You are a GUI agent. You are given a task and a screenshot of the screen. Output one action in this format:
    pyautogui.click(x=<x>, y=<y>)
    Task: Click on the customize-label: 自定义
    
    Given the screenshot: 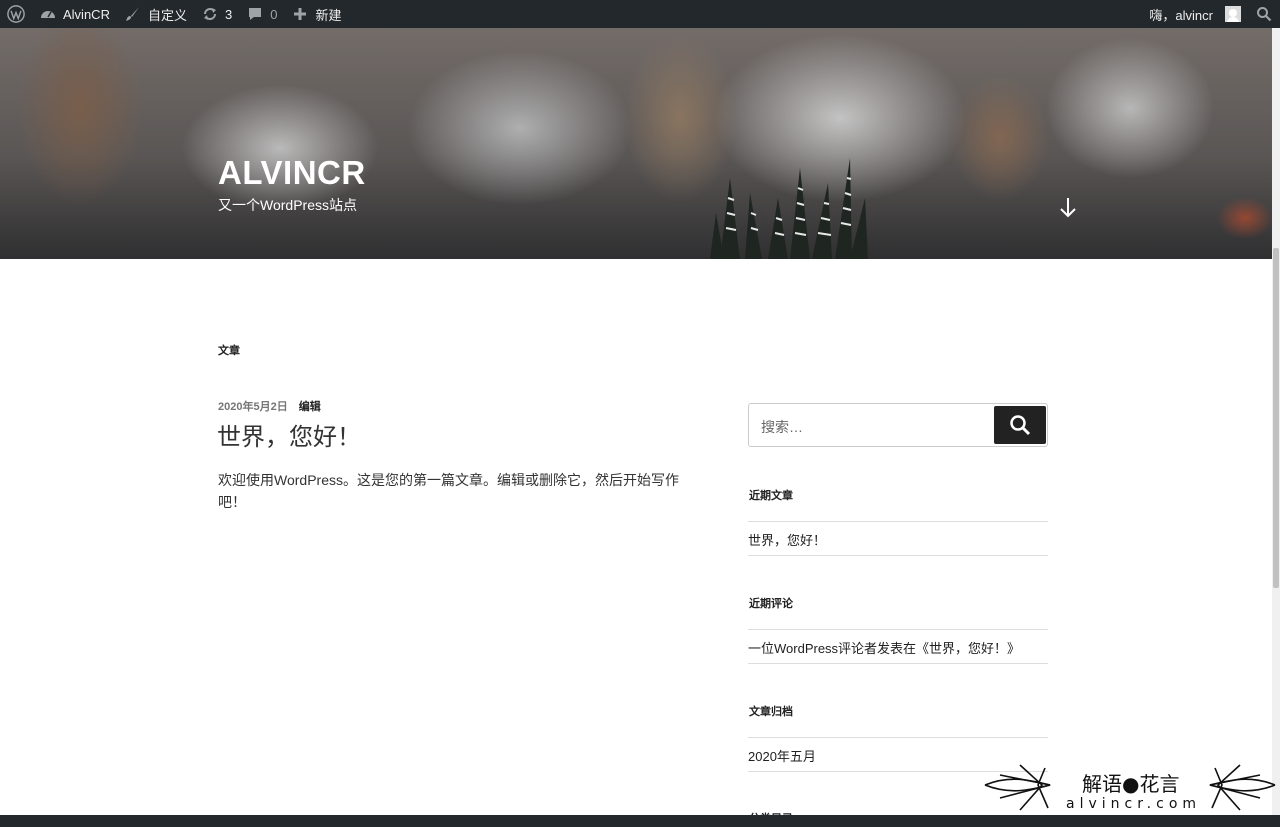 What is the action you would take?
    pyautogui.click(x=167, y=15)
    